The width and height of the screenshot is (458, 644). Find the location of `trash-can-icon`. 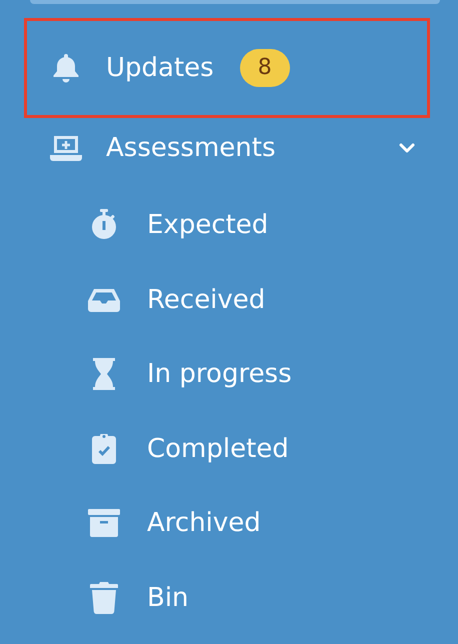

trash-can-icon is located at coordinates (104, 598).